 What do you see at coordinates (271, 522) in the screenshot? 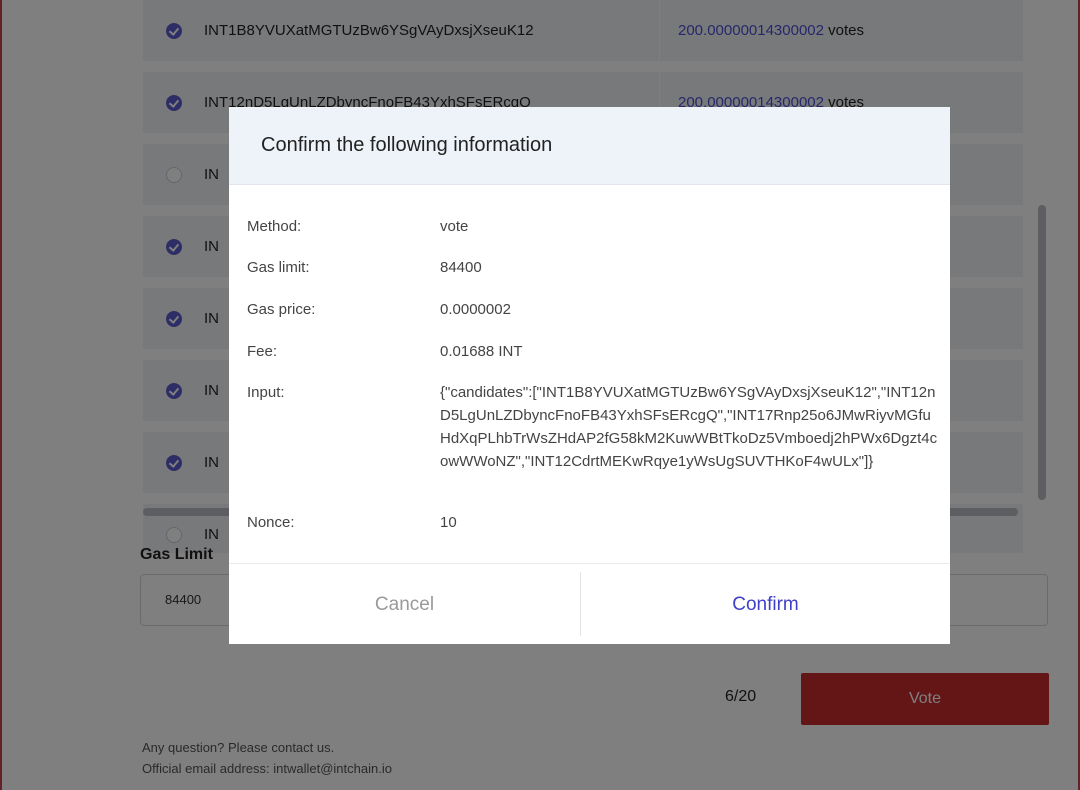
I see `nonce-label: Nonce:` at bounding box center [271, 522].